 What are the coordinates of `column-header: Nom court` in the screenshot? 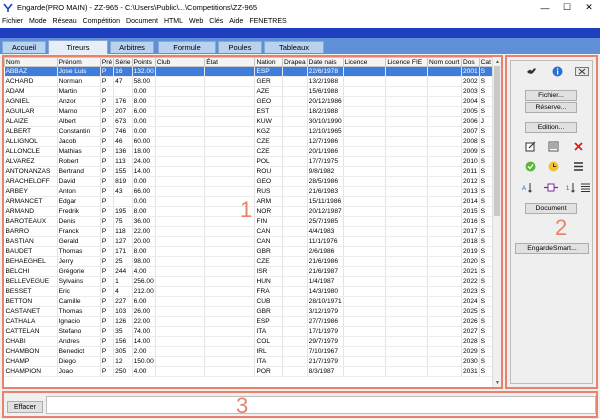 It's located at (444, 62).